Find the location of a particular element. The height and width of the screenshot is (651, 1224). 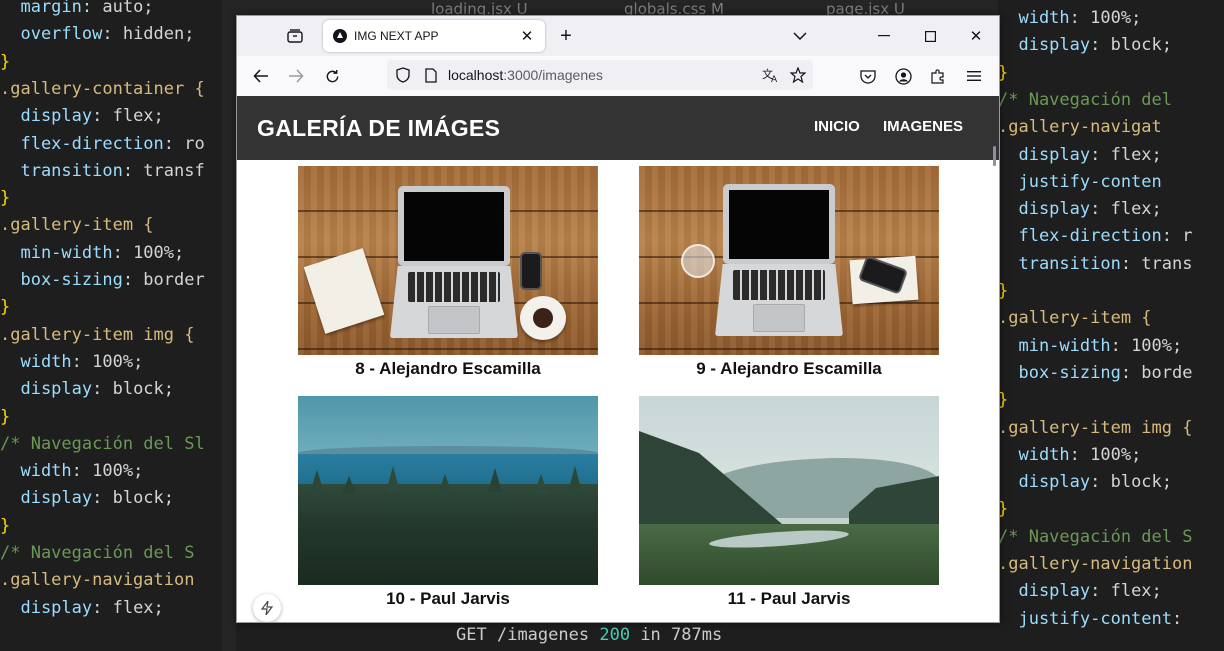

terminal-log-line: GET /imagenes 200 in 787ms is located at coordinates (589, 635).